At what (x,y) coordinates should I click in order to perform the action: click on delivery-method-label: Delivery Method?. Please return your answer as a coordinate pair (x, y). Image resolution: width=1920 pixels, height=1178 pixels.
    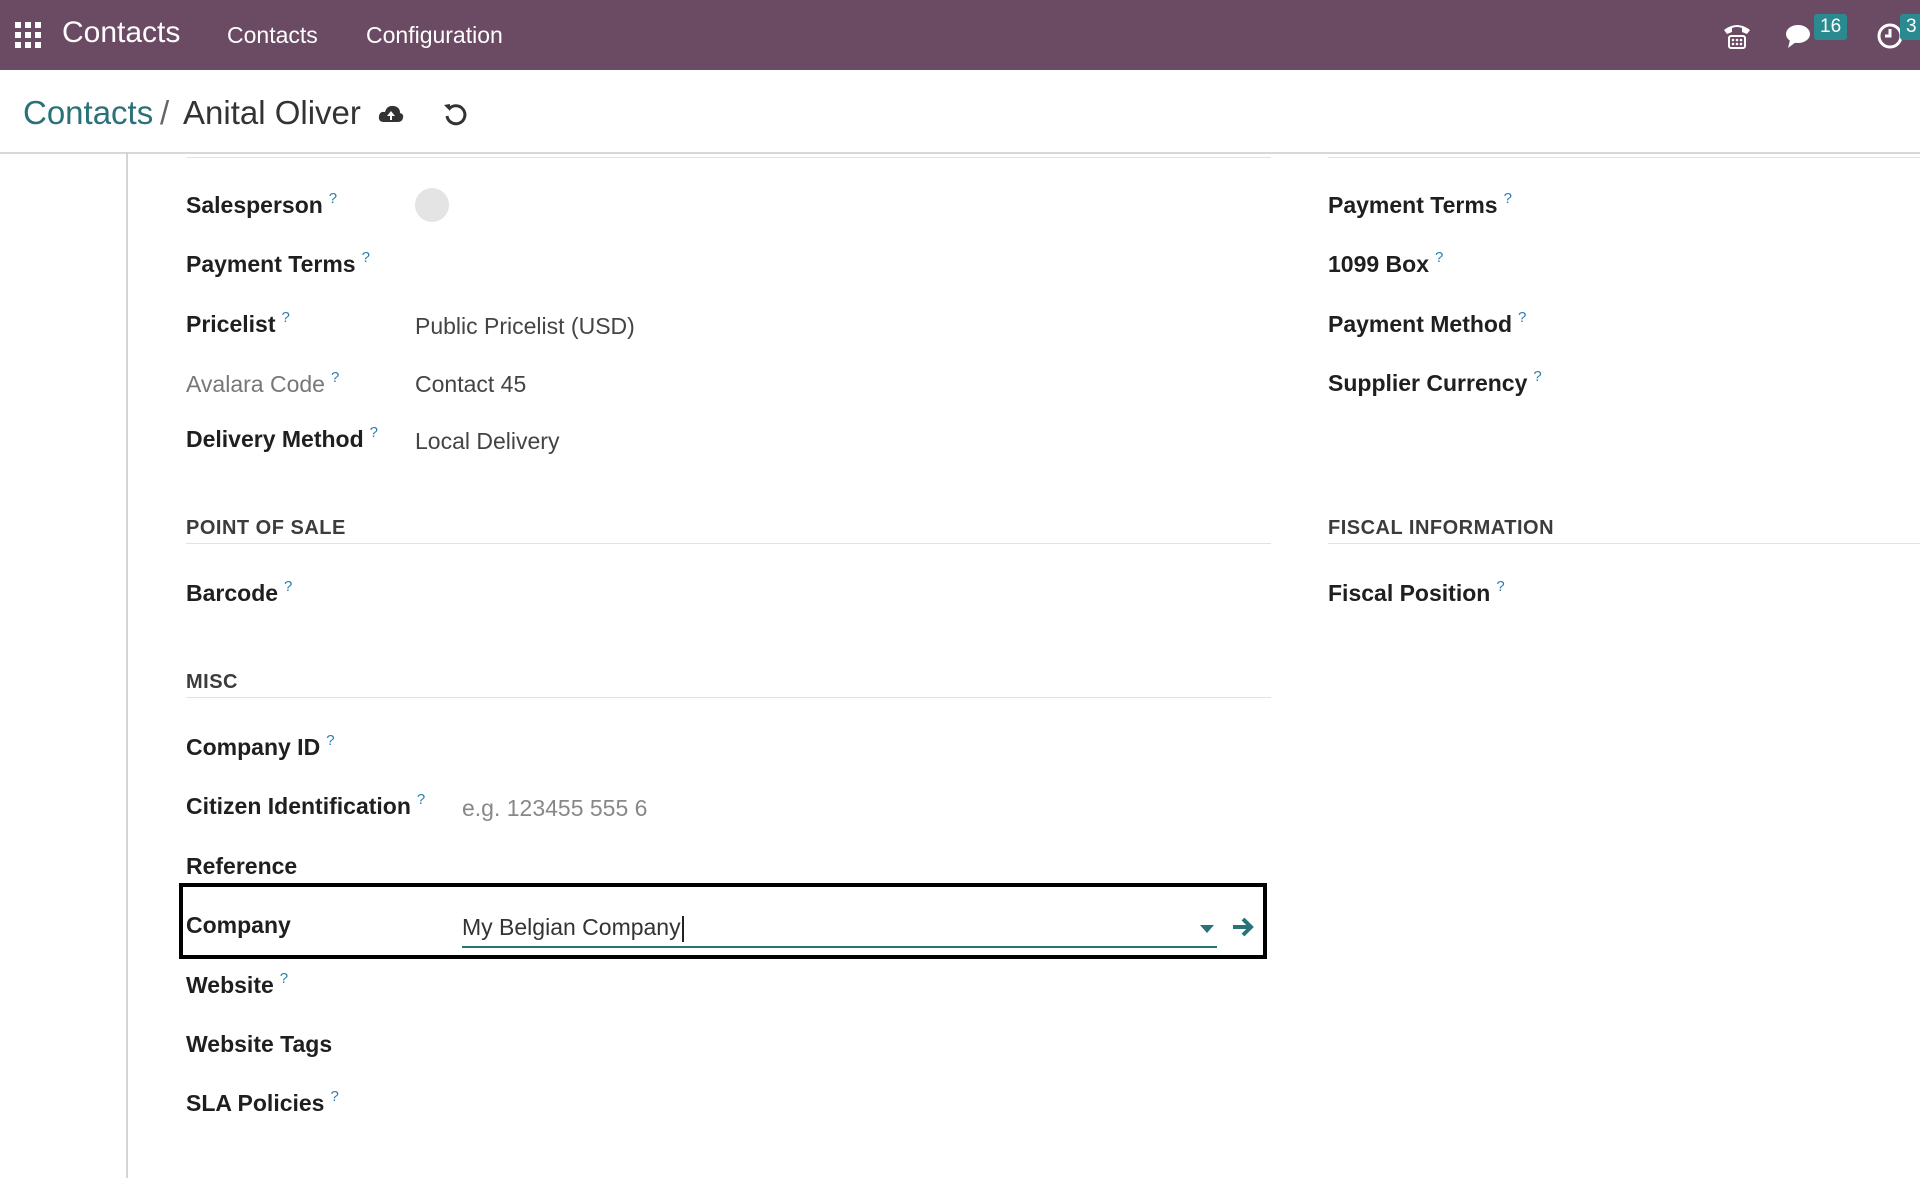
    Looking at the image, I should click on (282, 438).